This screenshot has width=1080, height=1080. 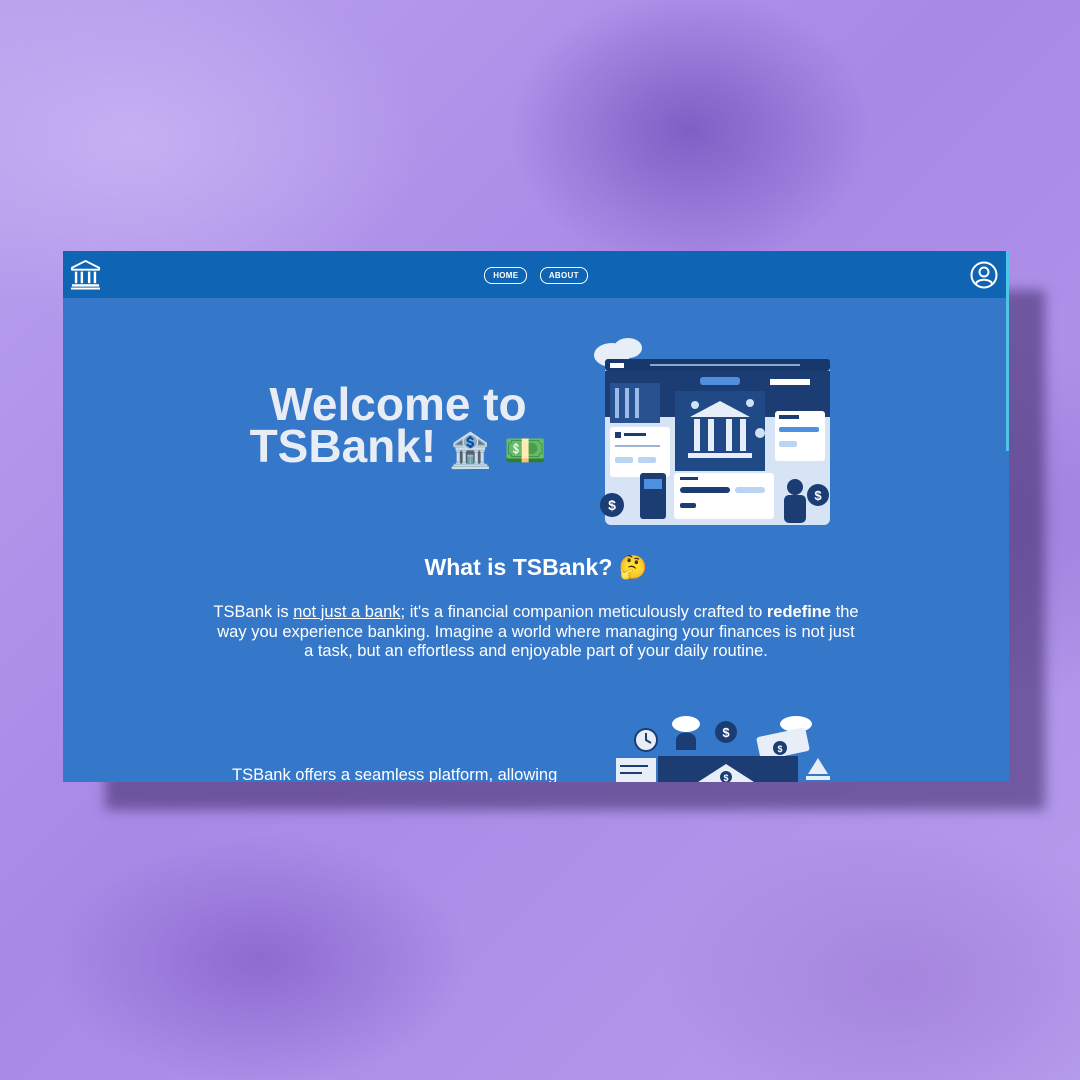 What do you see at coordinates (518, 567) in the screenshot?
I see `about-heading-text: What is TSBank?` at bounding box center [518, 567].